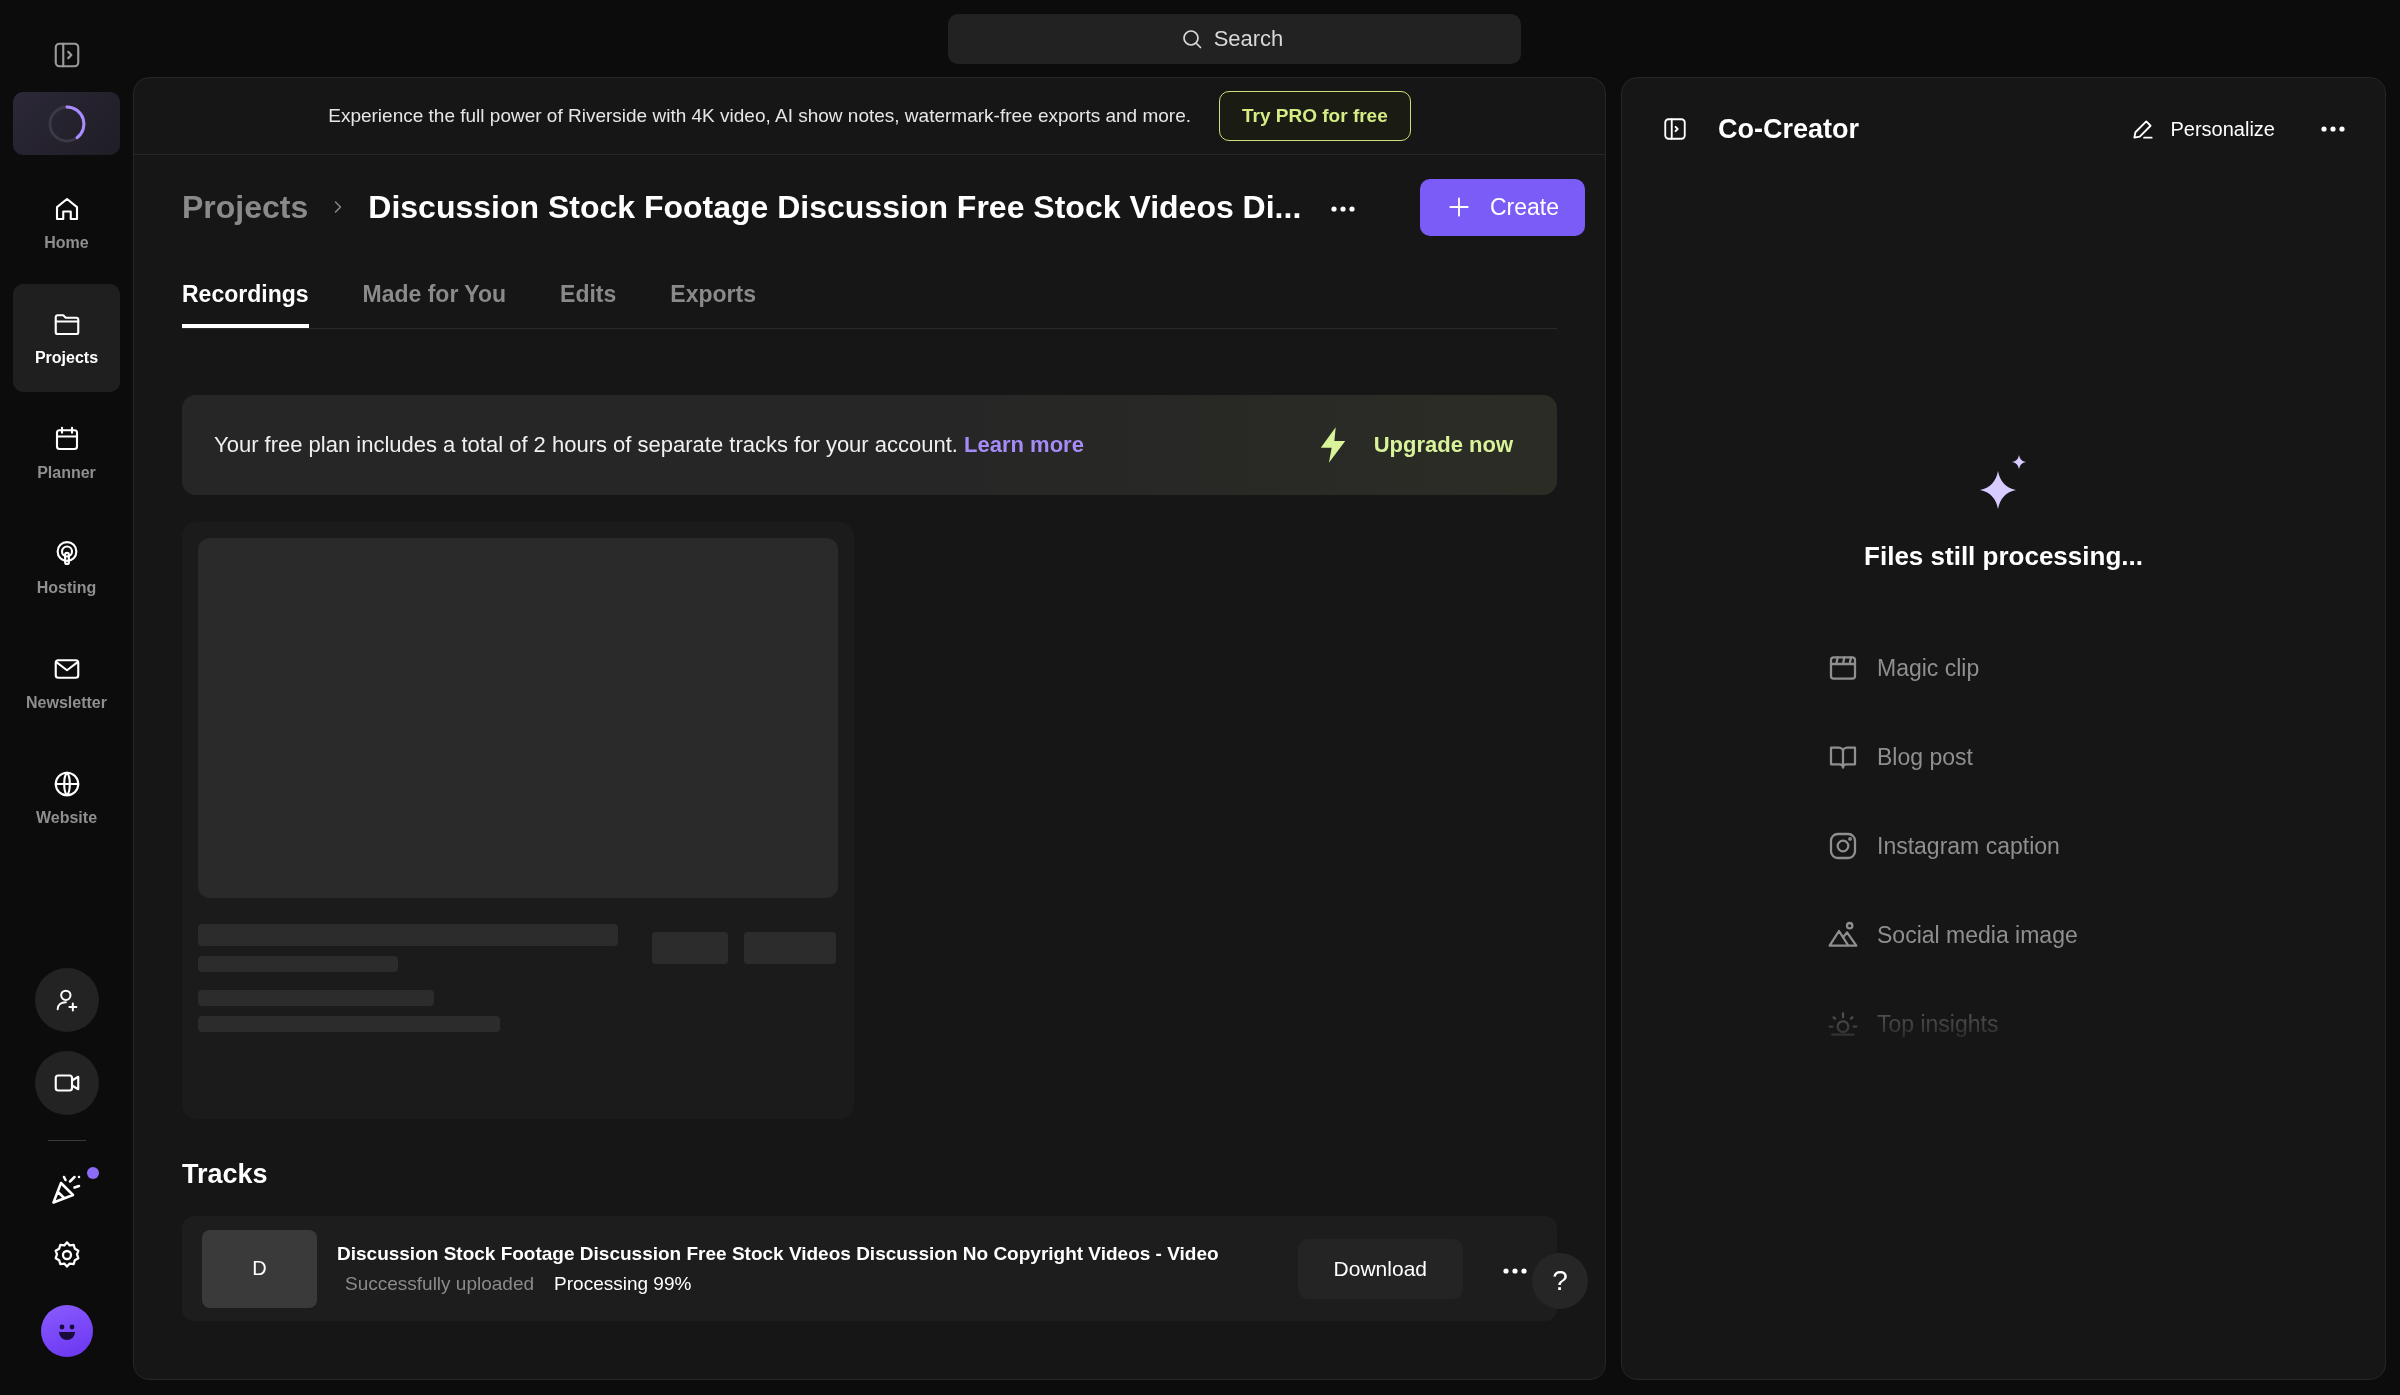 This screenshot has width=2400, height=1395. Describe the element at coordinates (66, 568) in the screenshot. I see `nav-item: Hosting` at that location.